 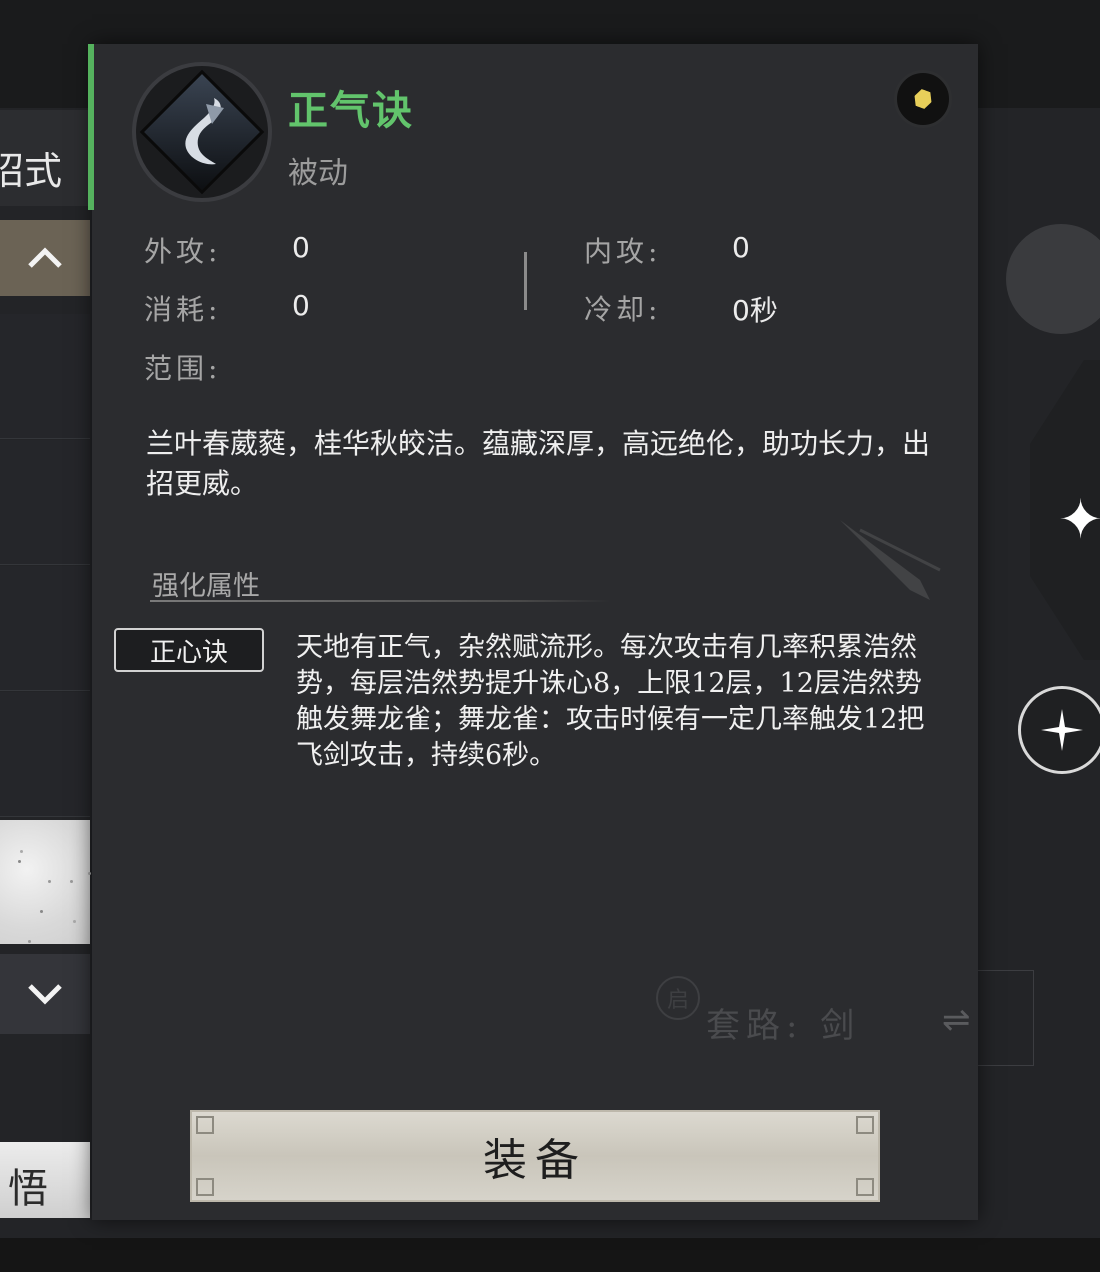 I want to click on bottom-bar, so click(x=550, y=1255).